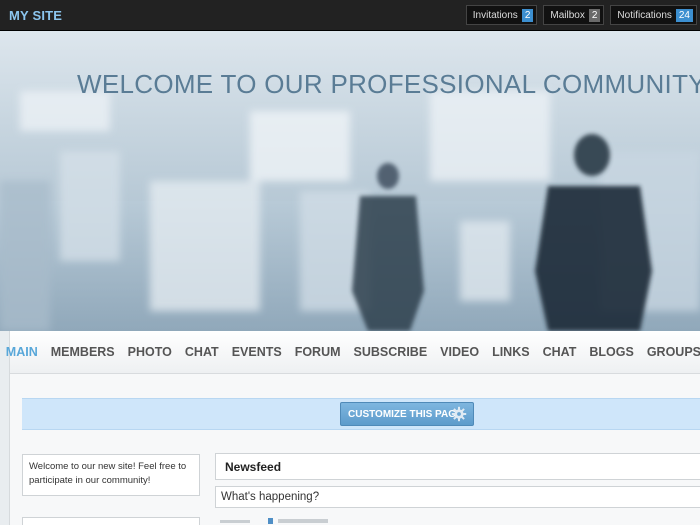  What do you see at coordinates (83, 352) in the screenshot?
I see `nav-item-members: MEMBERS` at bounding box center [83, 352].